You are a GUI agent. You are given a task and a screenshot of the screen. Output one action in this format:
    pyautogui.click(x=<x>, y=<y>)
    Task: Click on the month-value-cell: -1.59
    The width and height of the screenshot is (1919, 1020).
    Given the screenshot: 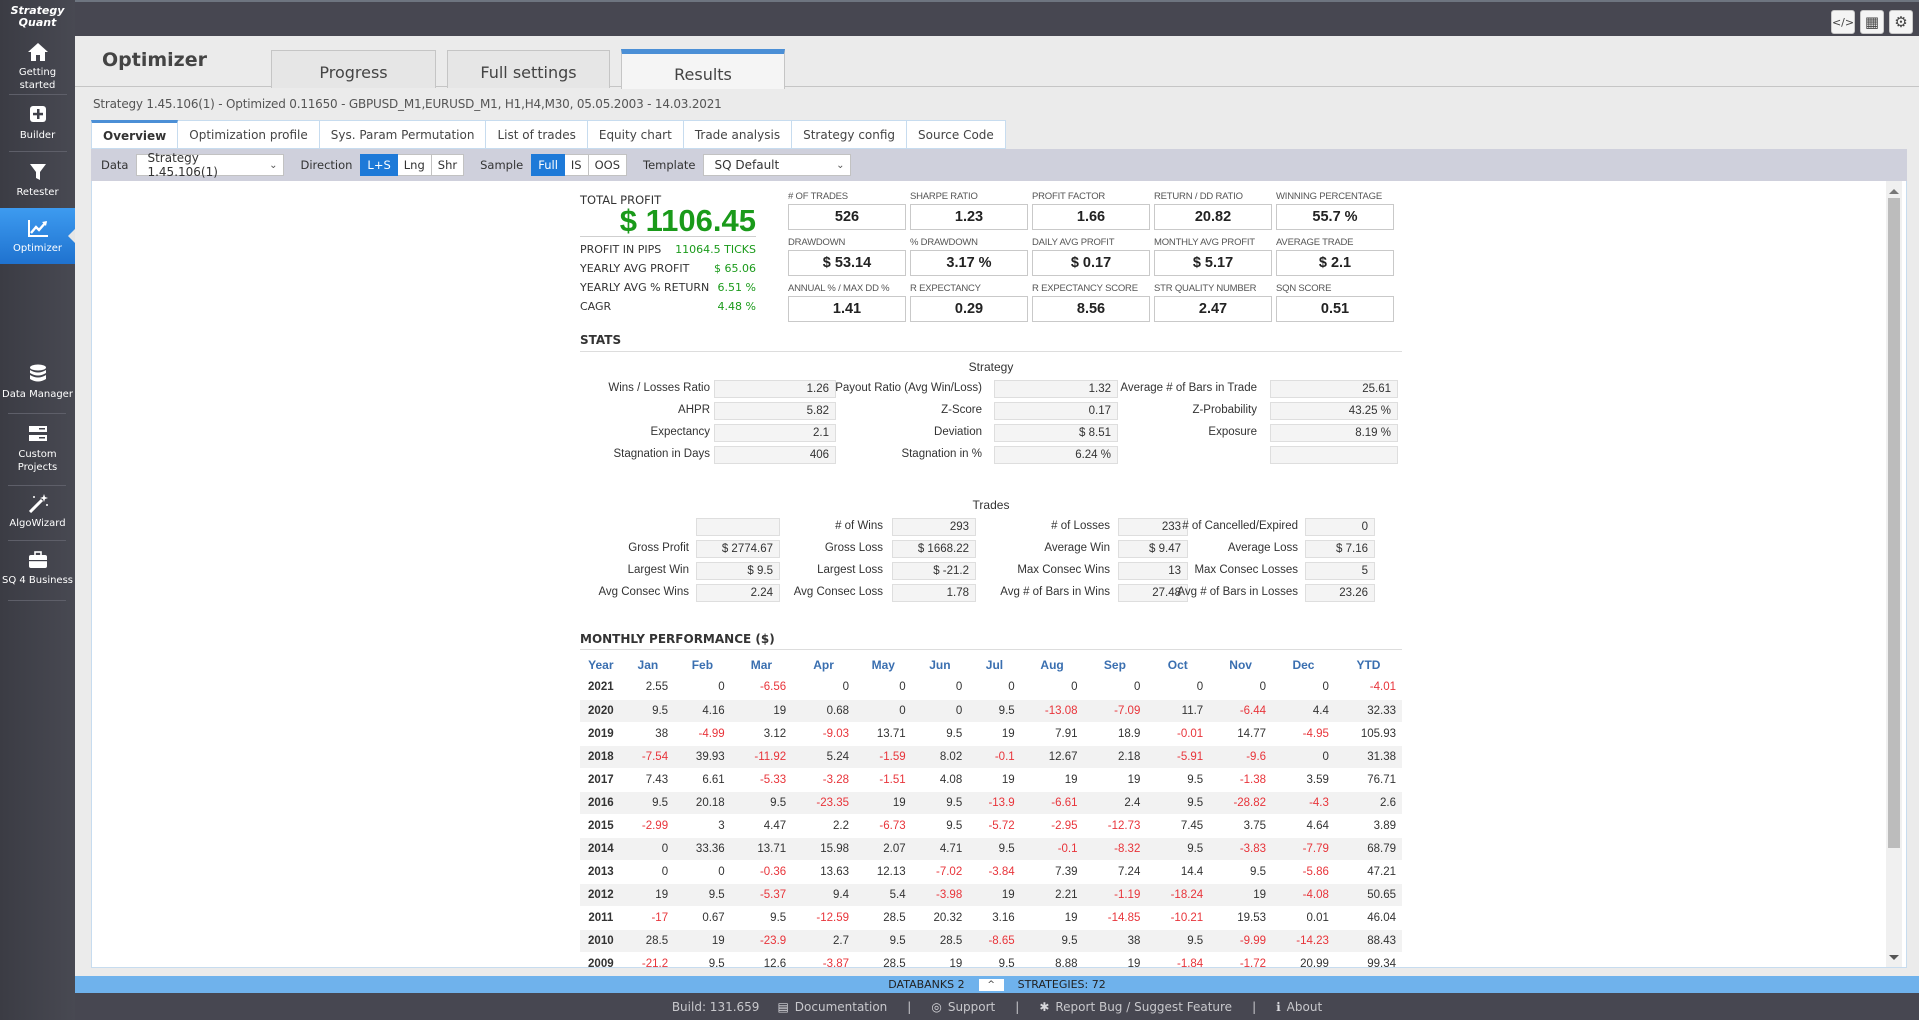 What is the action you would take?
    pyautogui.click(x=883, y=757)
    